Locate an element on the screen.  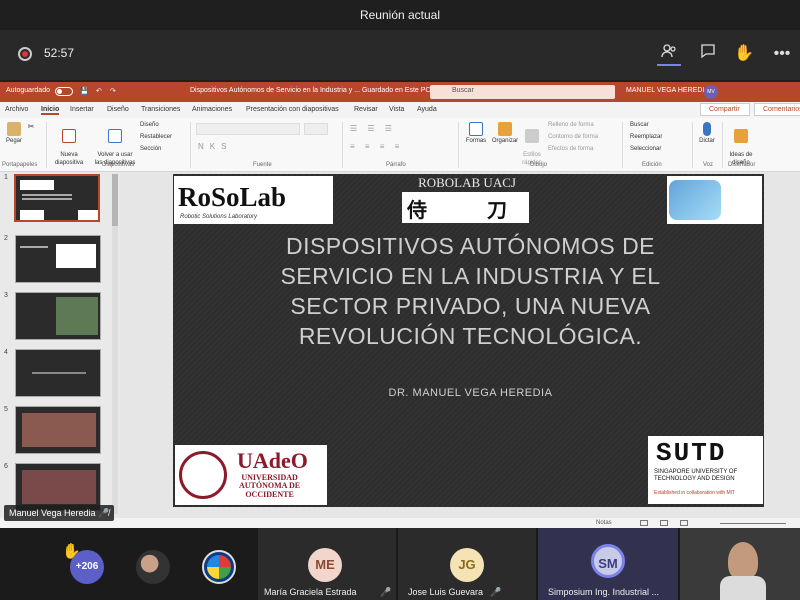
layout-button: Diseño is located at coordinates (149, 125).